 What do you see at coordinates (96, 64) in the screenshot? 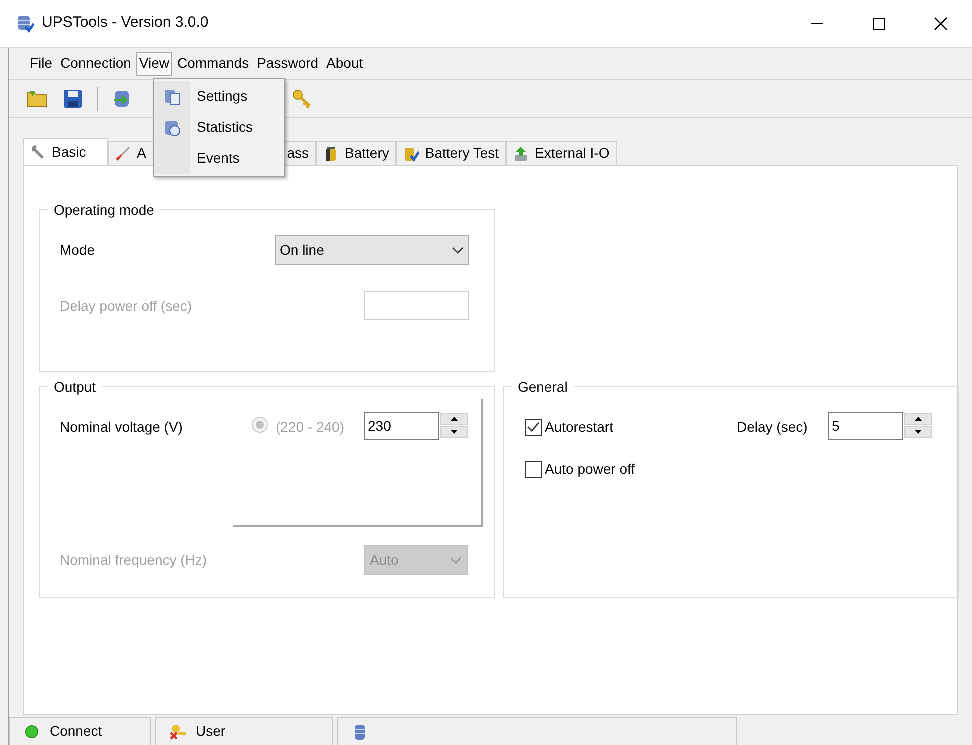
I see `menu-item: Connection` at bounding box center [96, 64].